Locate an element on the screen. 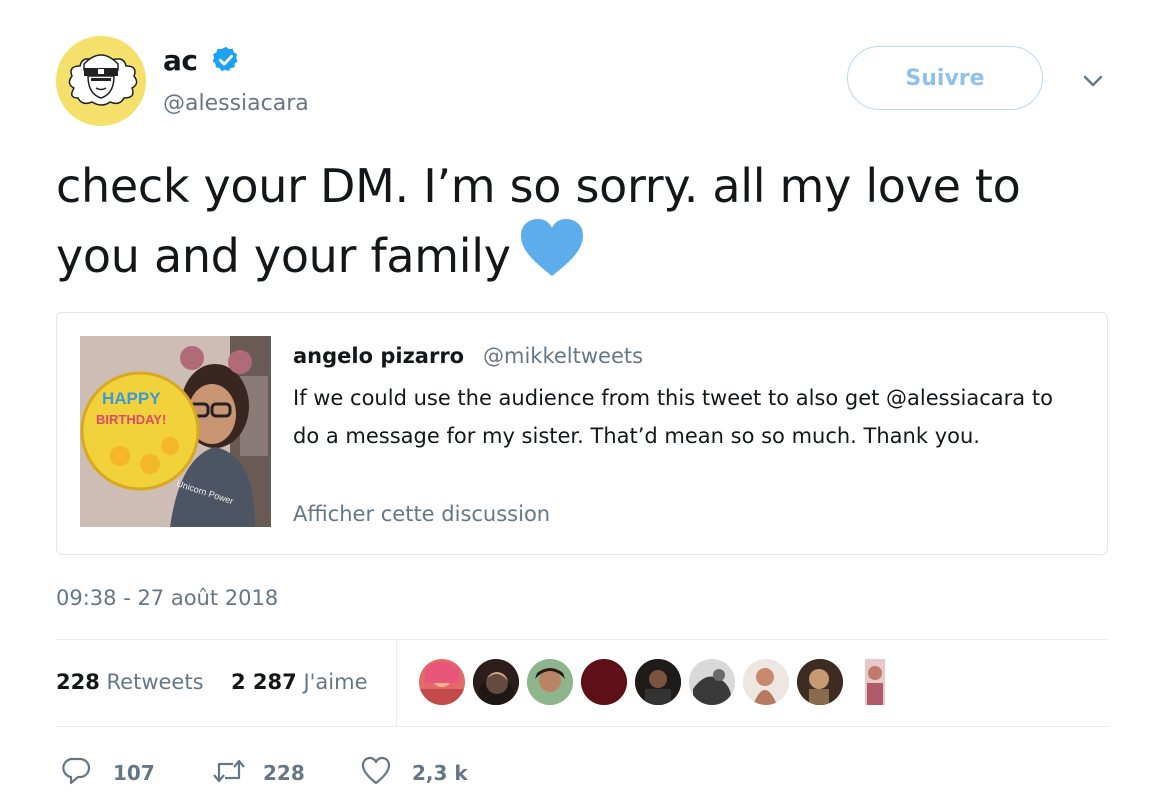 This screenshot has width=1159, height=810. show-thread-link: Afficher cette discussion is located at coordinates (421, 514).